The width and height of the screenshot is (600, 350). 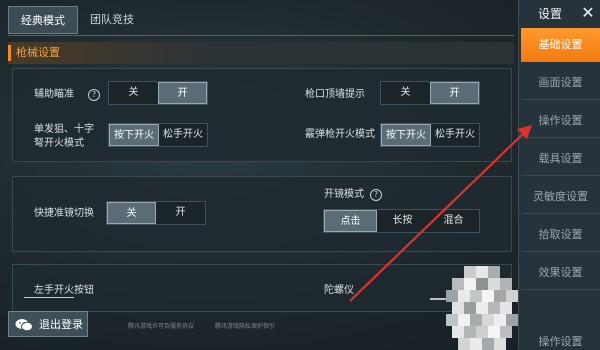 I want to click on scope-mode-hold: 长按, so click(x=402, y=221).